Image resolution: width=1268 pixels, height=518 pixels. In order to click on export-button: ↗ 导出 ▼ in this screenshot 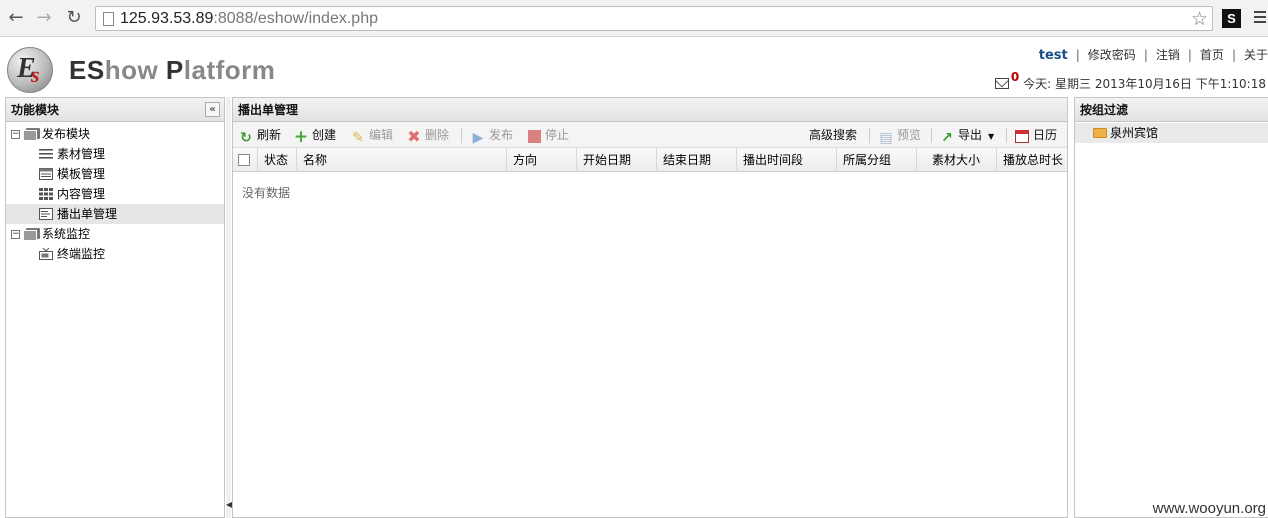, I will do `click(966, 136)`.